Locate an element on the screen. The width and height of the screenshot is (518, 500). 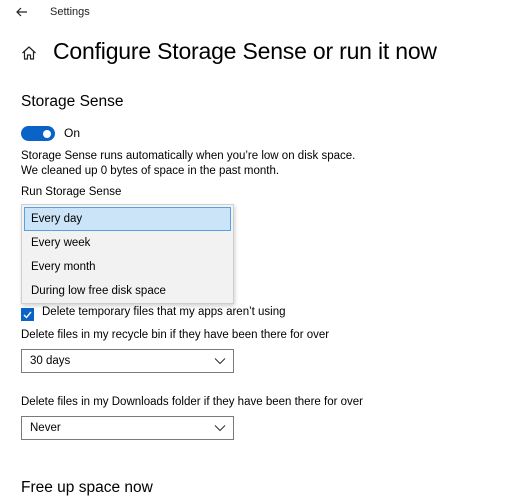
dropdown-option-low-disk-space: During low free disk space is located at coordinates (127, 291).